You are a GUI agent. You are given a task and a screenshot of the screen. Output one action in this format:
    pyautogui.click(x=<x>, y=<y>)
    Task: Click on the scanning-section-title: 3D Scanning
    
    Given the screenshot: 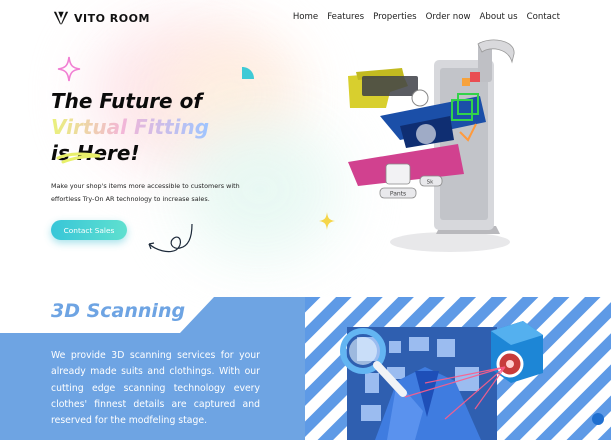 What is the action you would take?
    pyautogui.click(x=118, y=311)
    